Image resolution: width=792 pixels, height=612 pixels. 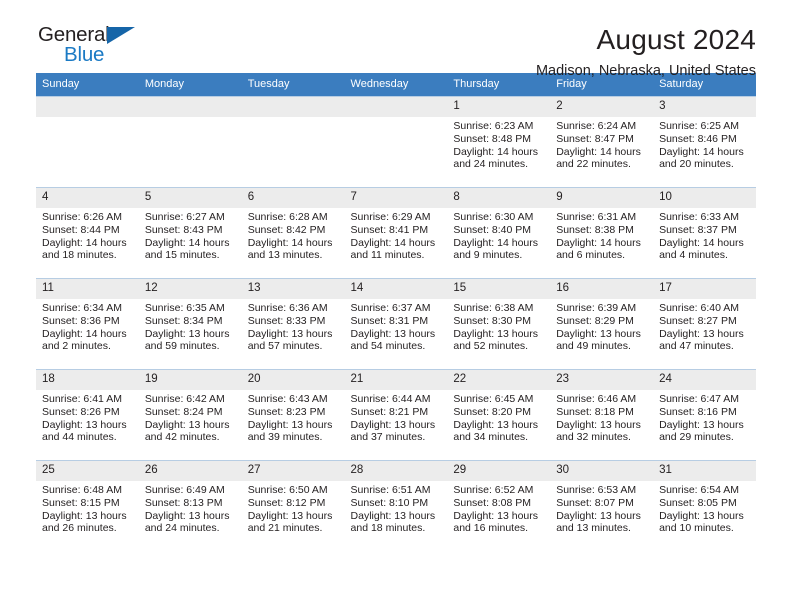 What do you see at coordinates (182, 255) in the screenshot?
I see `daylight-duration-line2: and 15 minutes.` at bounding box center [182, 255].